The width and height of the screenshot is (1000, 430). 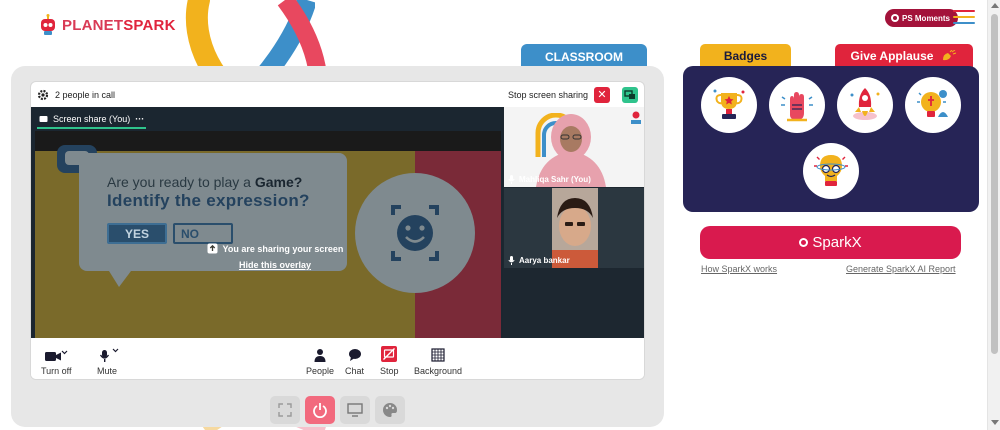 What do you see at coordinates (895, 18) in the screenshot?
I see `ps-moments-icon` at bounding box center [895, 18].